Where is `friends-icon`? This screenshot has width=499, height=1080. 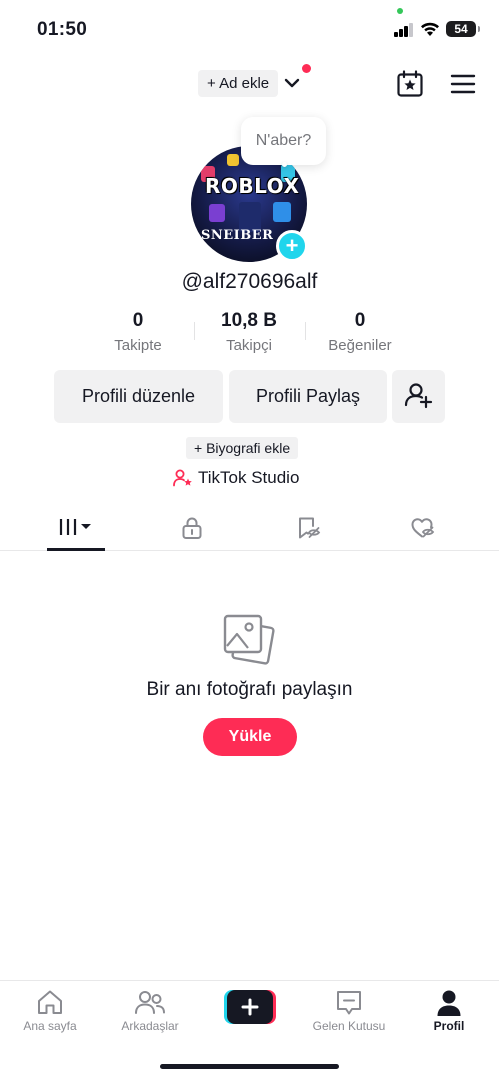 friends-icon is located at coordinates (150, 1002).